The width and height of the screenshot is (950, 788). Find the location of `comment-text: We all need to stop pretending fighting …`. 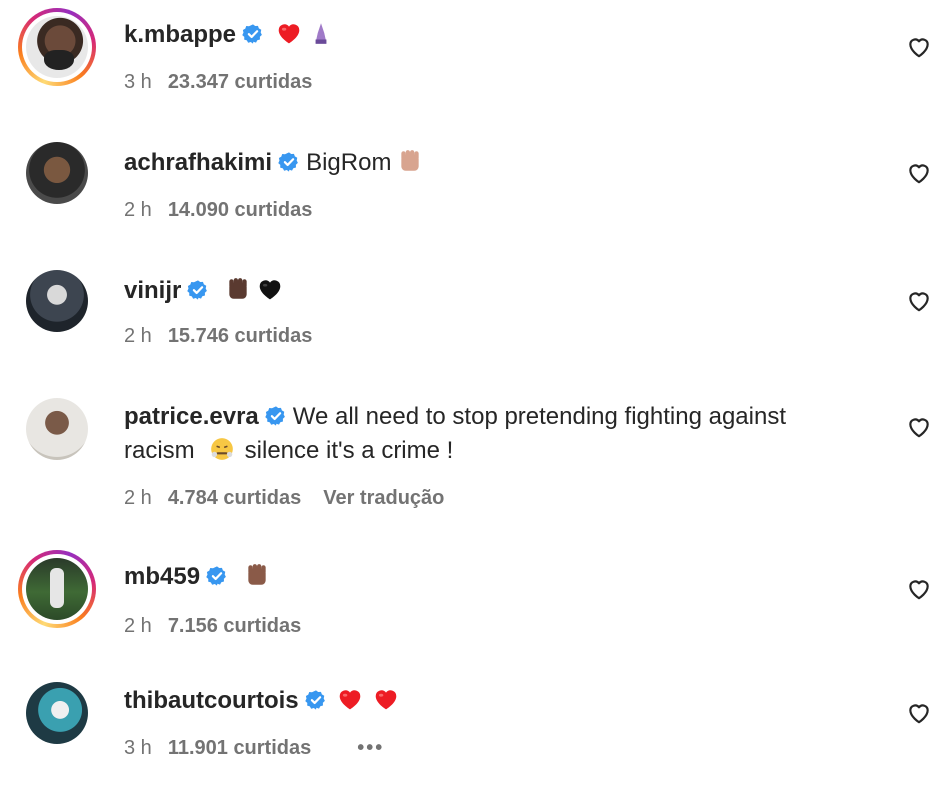

comment-text: We all need to stop pretending fighting … is located at coordinates (539, 416).